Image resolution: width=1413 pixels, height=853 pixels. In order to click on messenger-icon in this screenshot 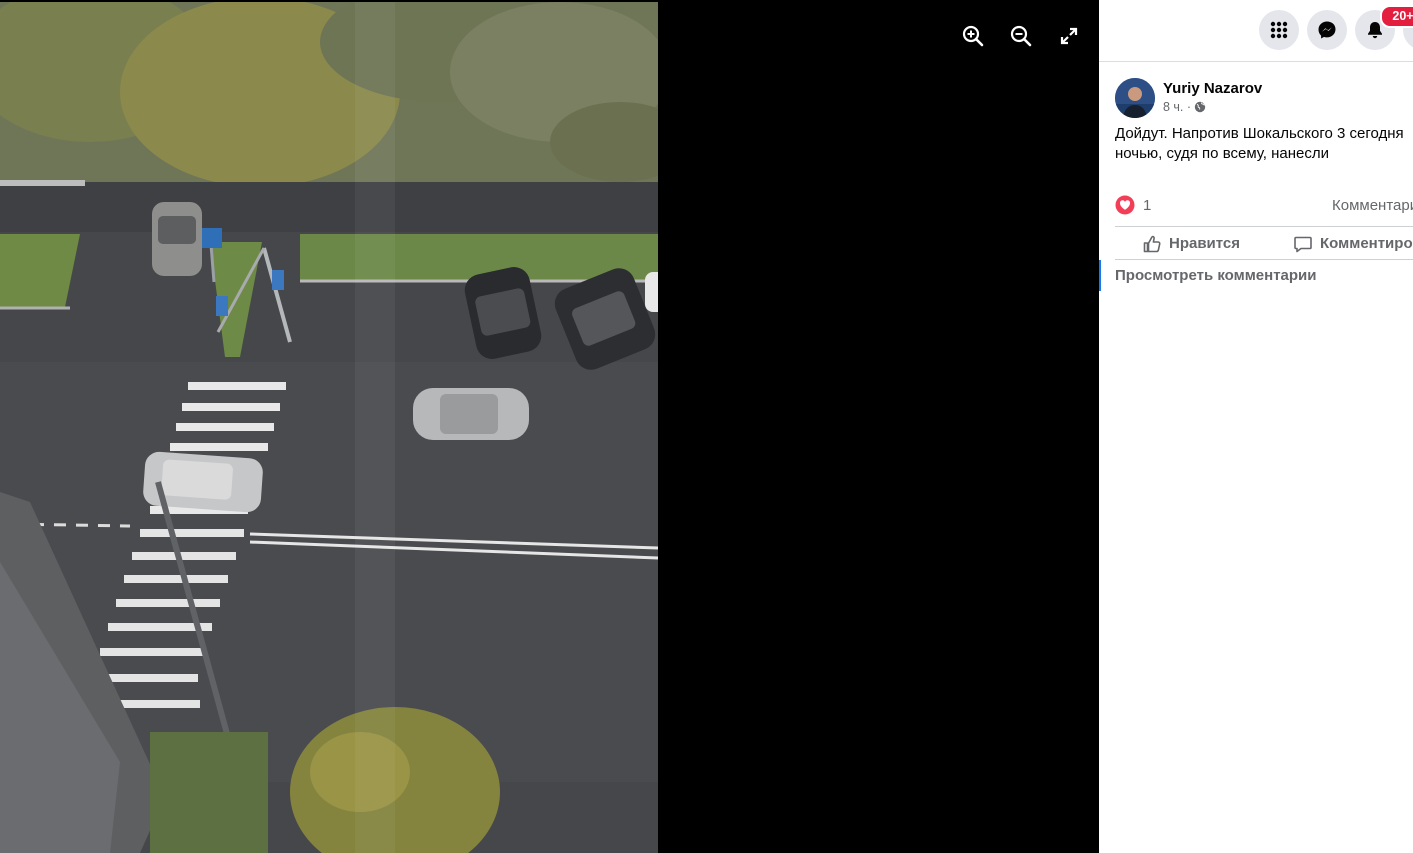, I will do `click(1327, 30)`.